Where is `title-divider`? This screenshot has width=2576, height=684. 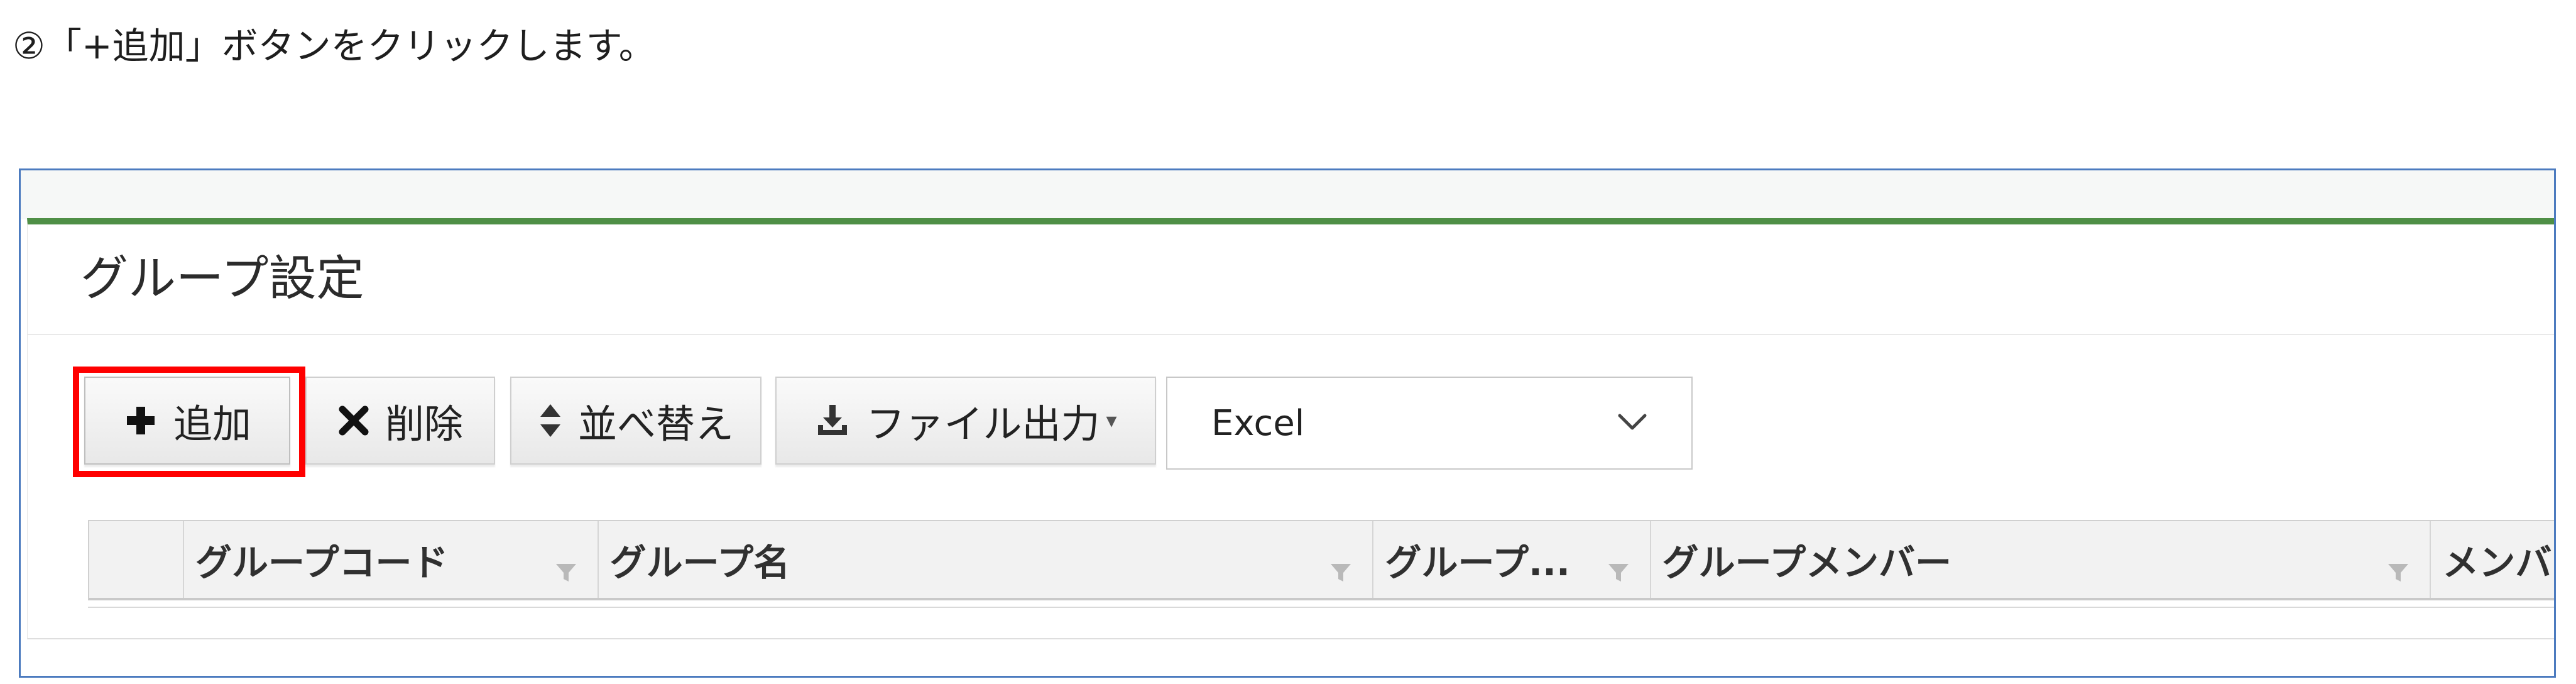 title-divider is located at coordinates (1291, 334).